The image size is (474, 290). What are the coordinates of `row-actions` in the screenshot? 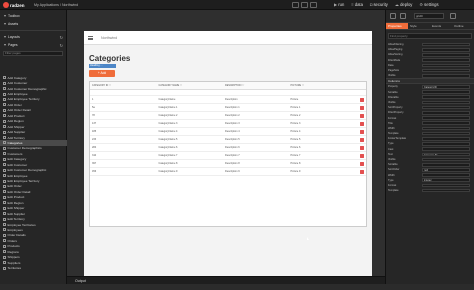 It's located at (360, 139).